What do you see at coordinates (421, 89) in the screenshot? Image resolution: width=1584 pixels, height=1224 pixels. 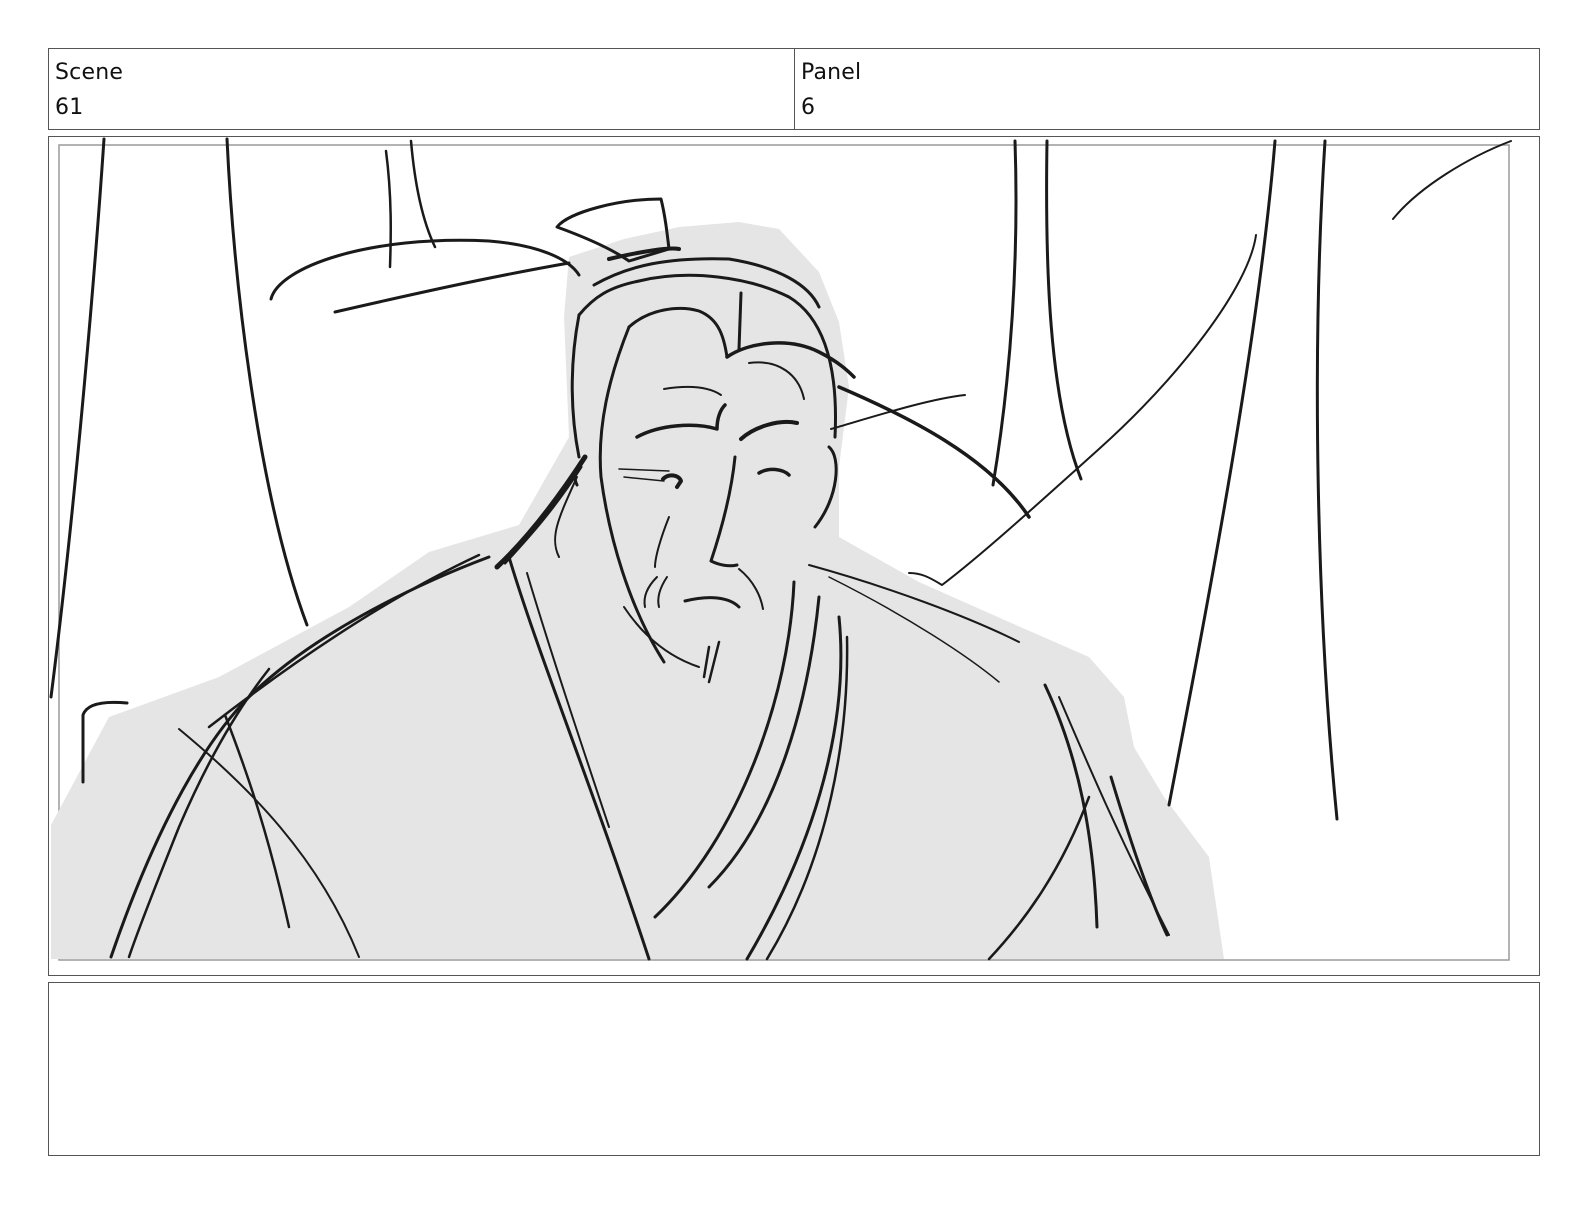 I see `scene-cell: Scene 61` at bounding box center [421, 89].